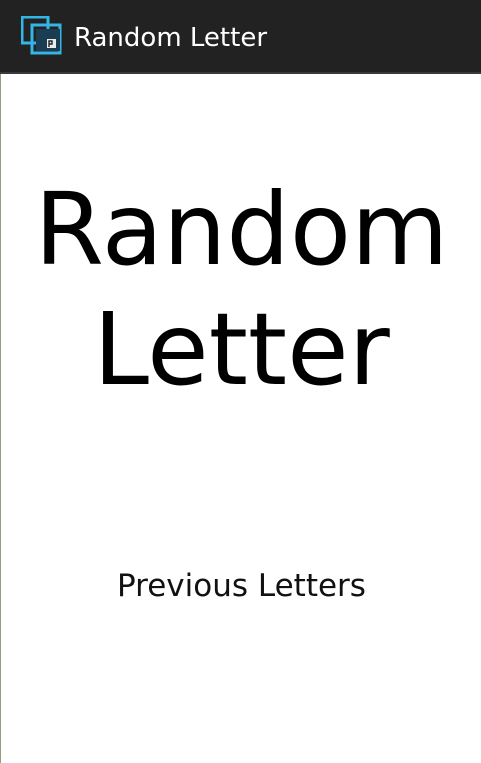  I want to click on app-title: Random Letter, so click(171, 38).